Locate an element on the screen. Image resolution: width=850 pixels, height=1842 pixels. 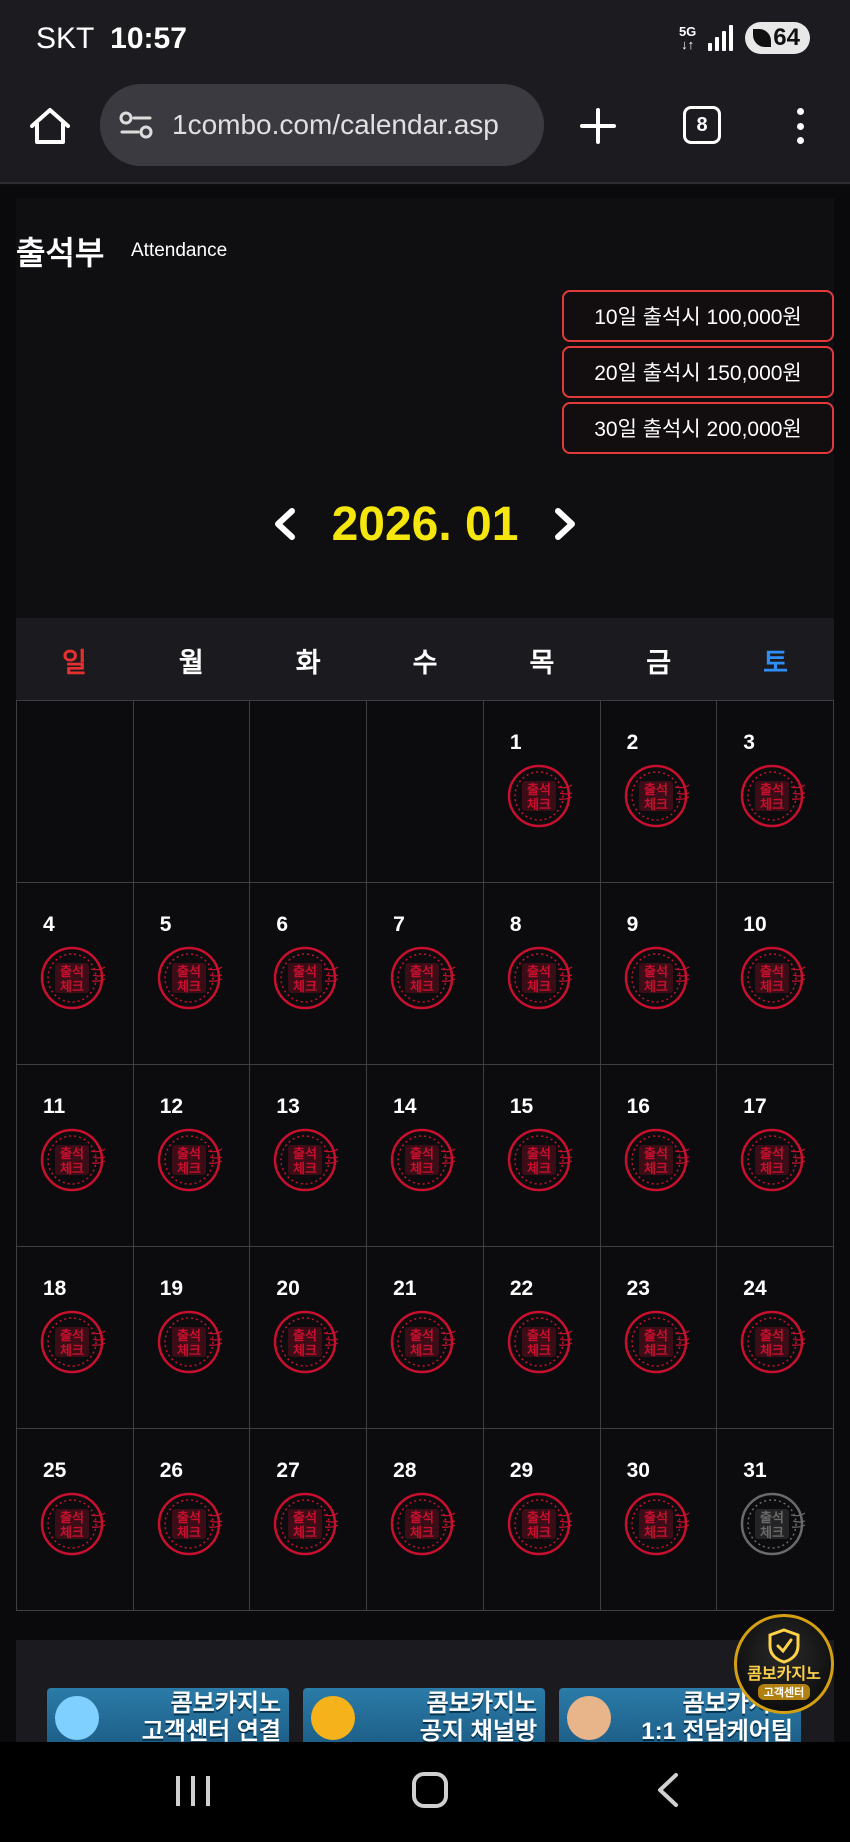
banner-customer-center: 콤보카지노 고객센터 연결 is located at coordinates (168, 1715).